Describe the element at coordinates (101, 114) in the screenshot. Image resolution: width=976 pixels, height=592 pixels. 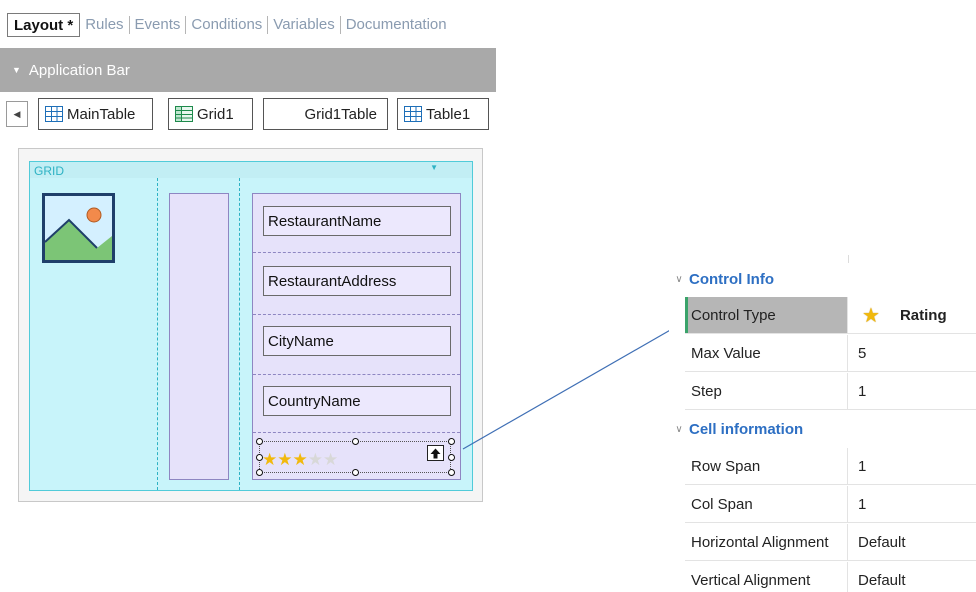
I see `breadcrumb-label: MainTable` at that location.